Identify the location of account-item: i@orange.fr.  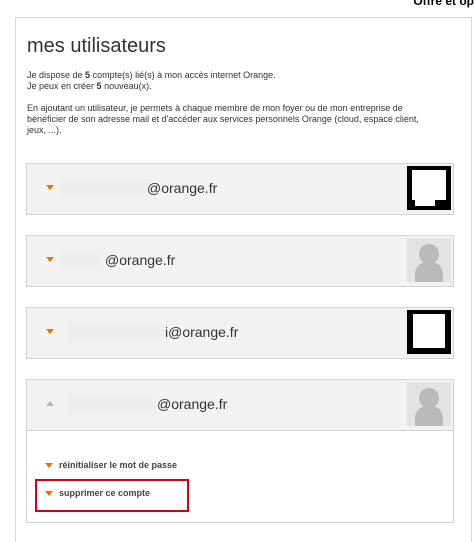
(240, 333).